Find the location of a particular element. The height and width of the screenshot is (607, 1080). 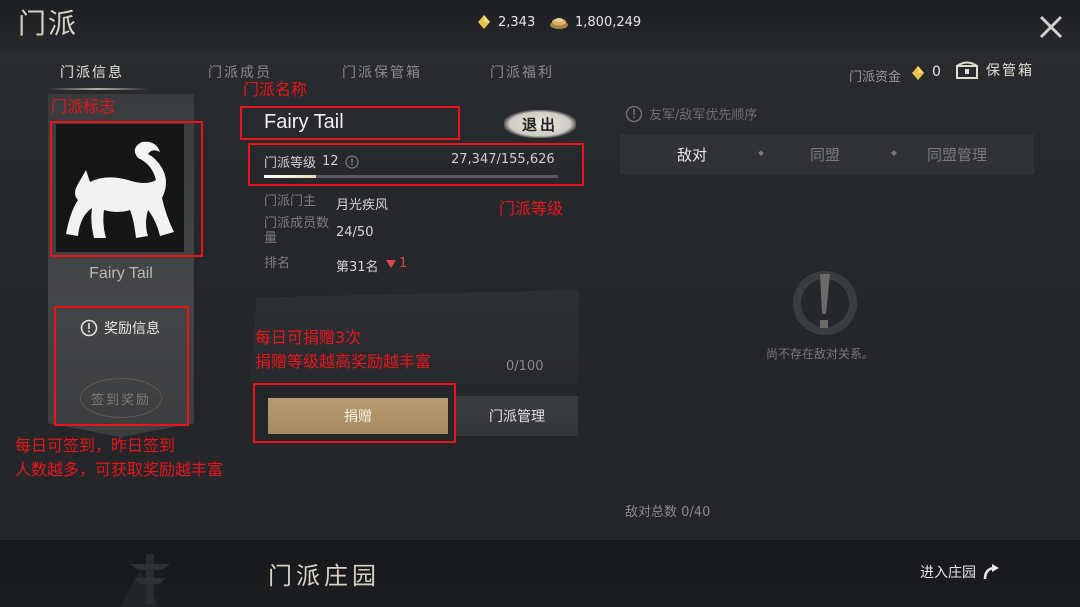

chest-icon is located at coordinates (967, 70).